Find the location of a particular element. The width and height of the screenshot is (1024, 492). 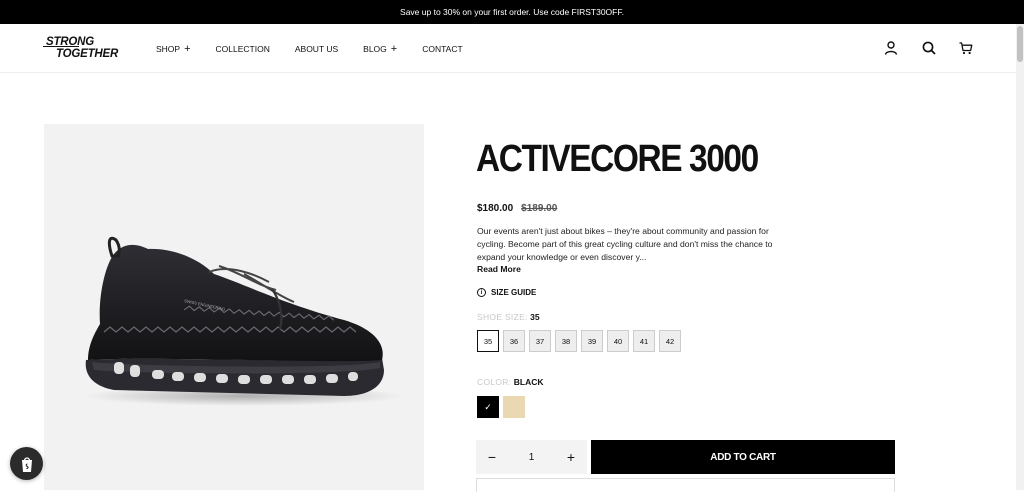

nav-label: CONTACT is located at coordinates (442, 48).